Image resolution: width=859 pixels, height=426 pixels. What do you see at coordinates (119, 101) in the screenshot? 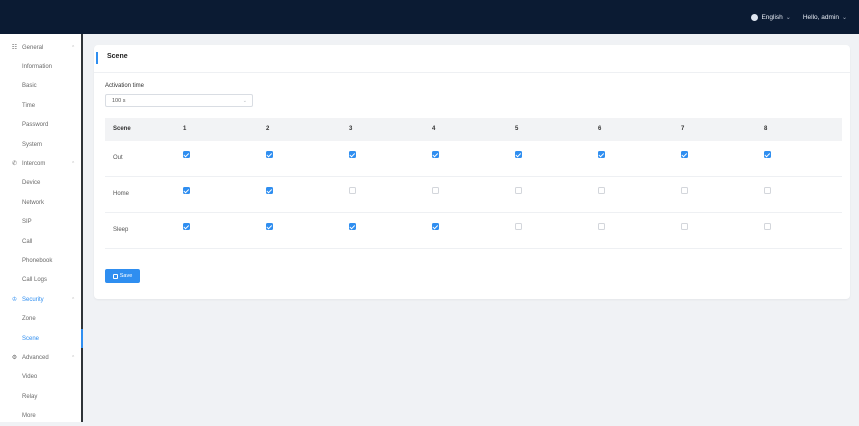
I see `activation-time-value: 100 s` at bounding box center [119, 101].